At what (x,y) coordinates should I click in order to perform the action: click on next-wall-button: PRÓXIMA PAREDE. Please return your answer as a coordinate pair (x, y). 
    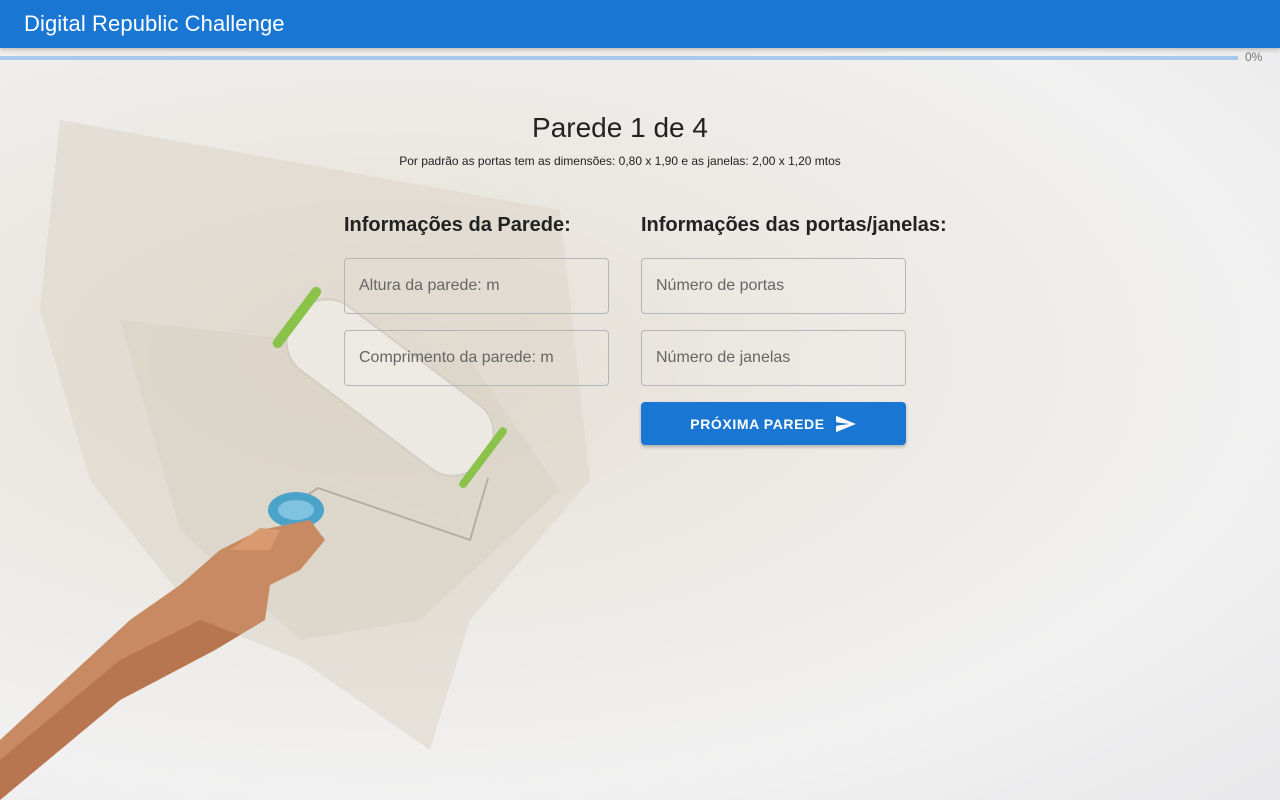
    Looking at the image, I should click on (773, 423).